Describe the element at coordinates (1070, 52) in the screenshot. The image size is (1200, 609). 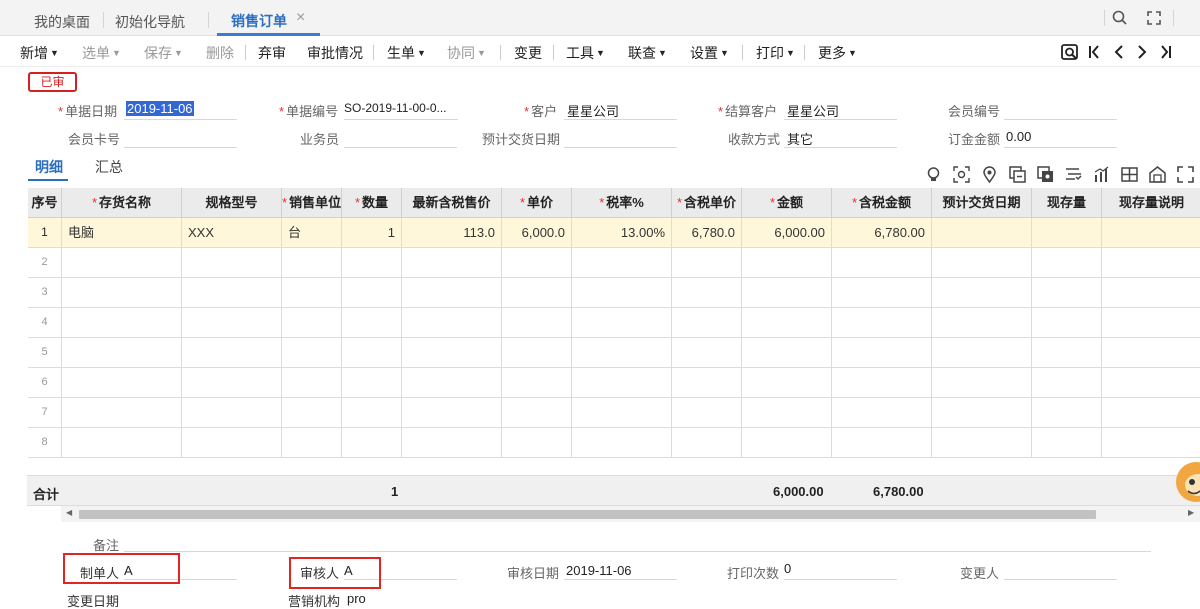
I see `locate-icon` at that location.